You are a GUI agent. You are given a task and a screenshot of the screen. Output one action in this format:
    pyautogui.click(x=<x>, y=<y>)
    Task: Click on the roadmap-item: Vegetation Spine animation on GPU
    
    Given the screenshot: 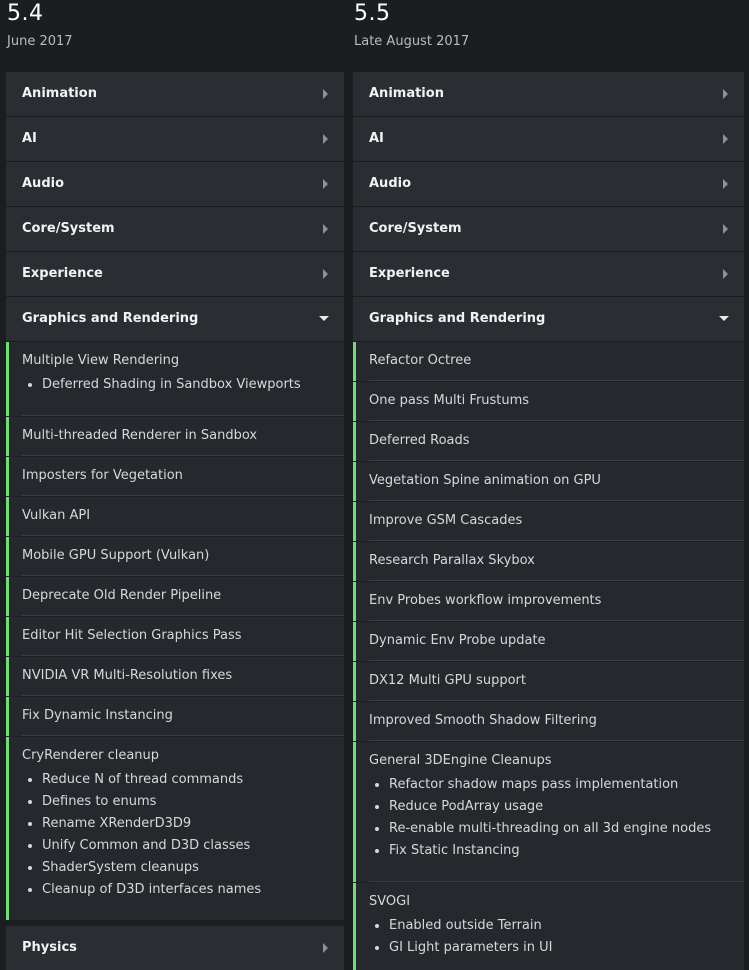 What is the action you would take?
    pyautogui.click(x=548, y=481)
    